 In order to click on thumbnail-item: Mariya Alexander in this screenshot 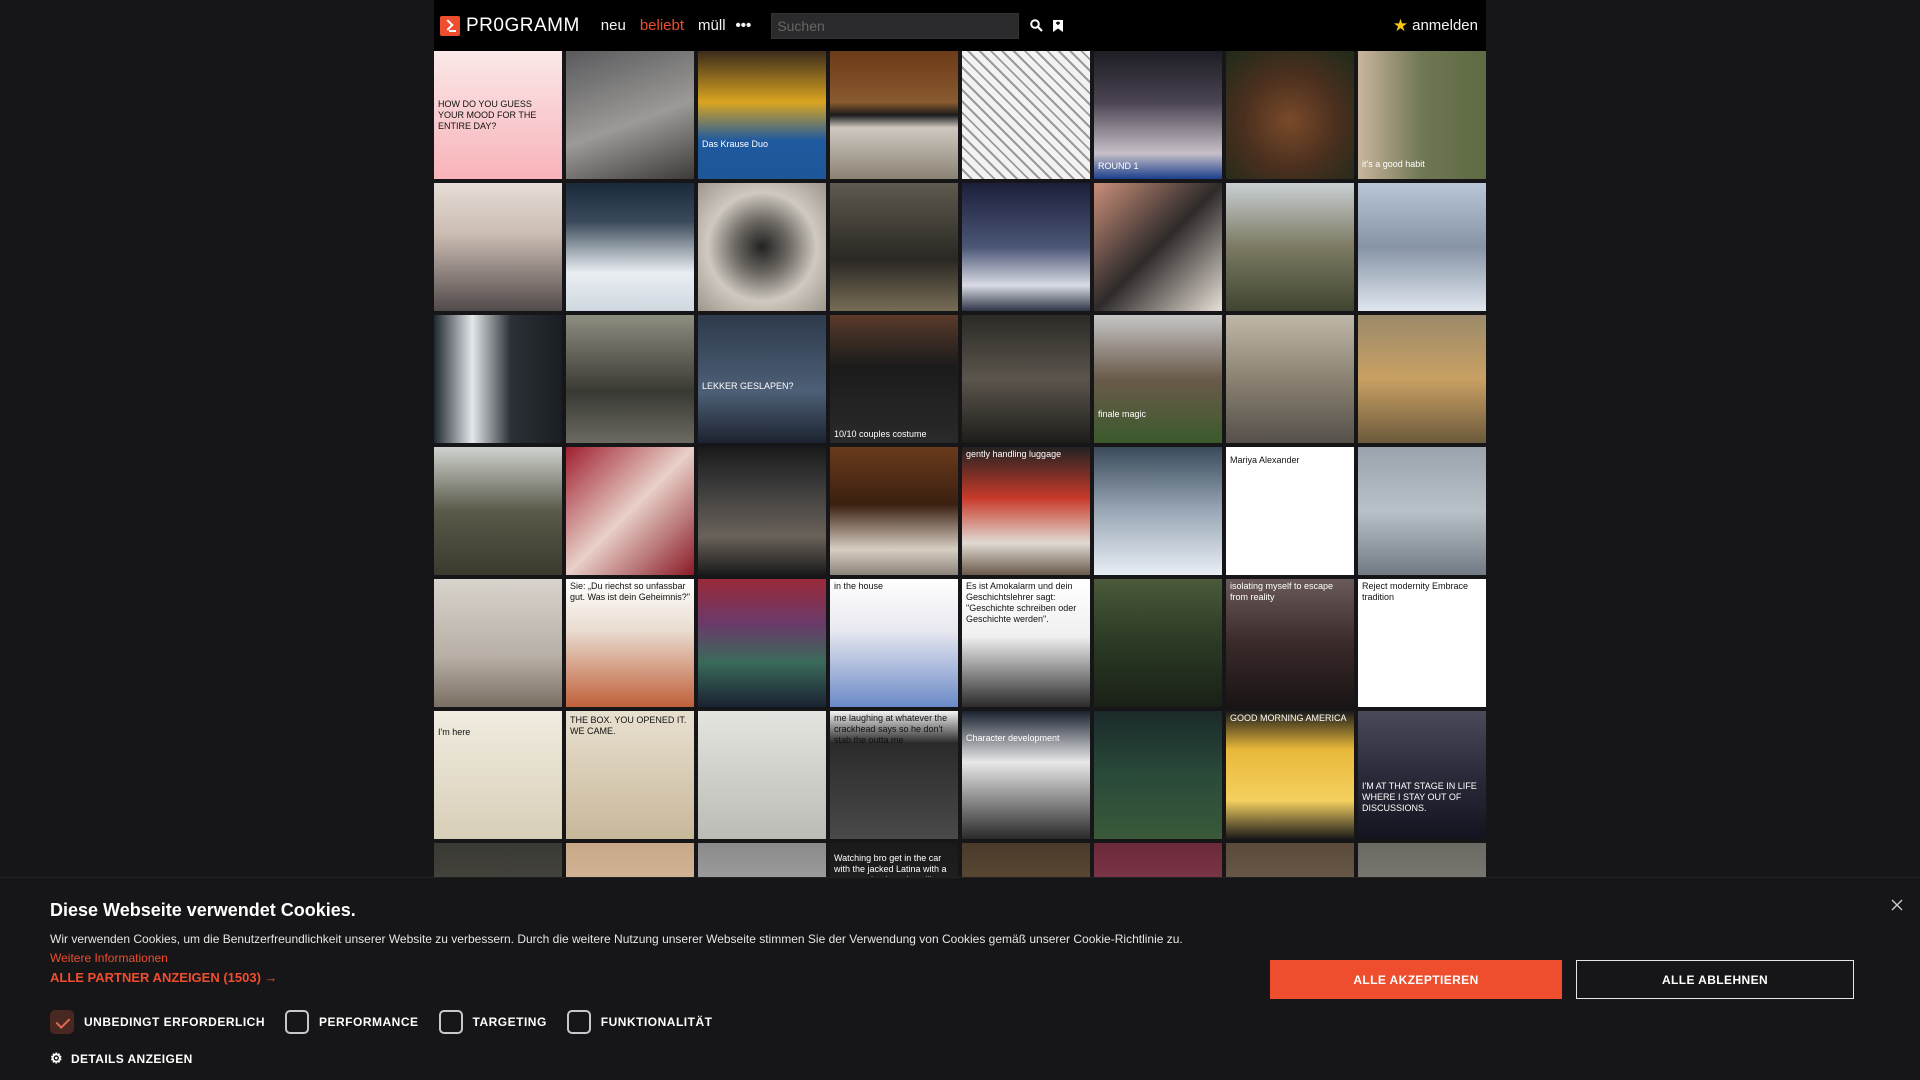, I will do `click(1290, 511)`.